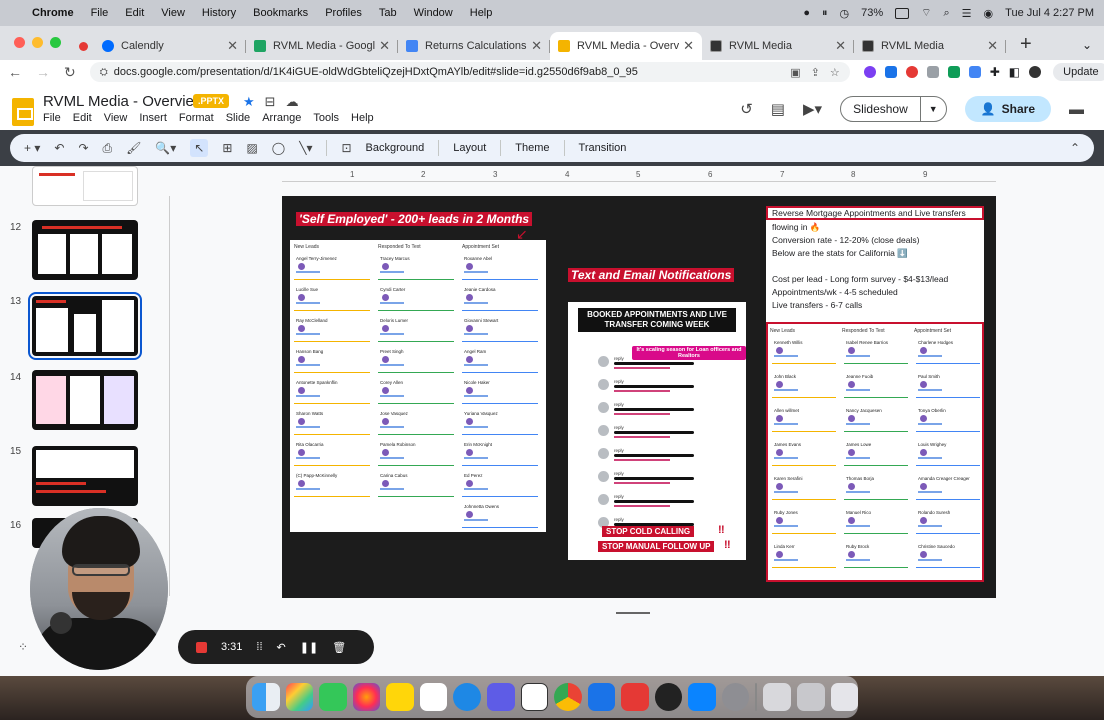  Describe the element at coordinates (702, 697) in the screenshot. I see `app-store-icon` at that location.